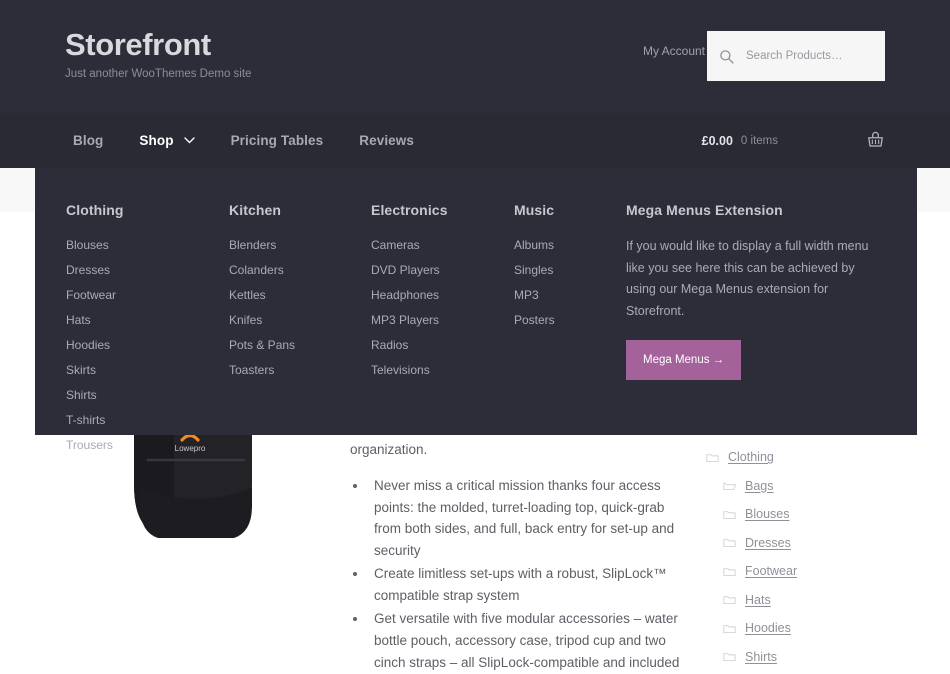  I want to click on mega-menu-column-music: Music Albums Singles MP3 Posters, so click(570, 318).